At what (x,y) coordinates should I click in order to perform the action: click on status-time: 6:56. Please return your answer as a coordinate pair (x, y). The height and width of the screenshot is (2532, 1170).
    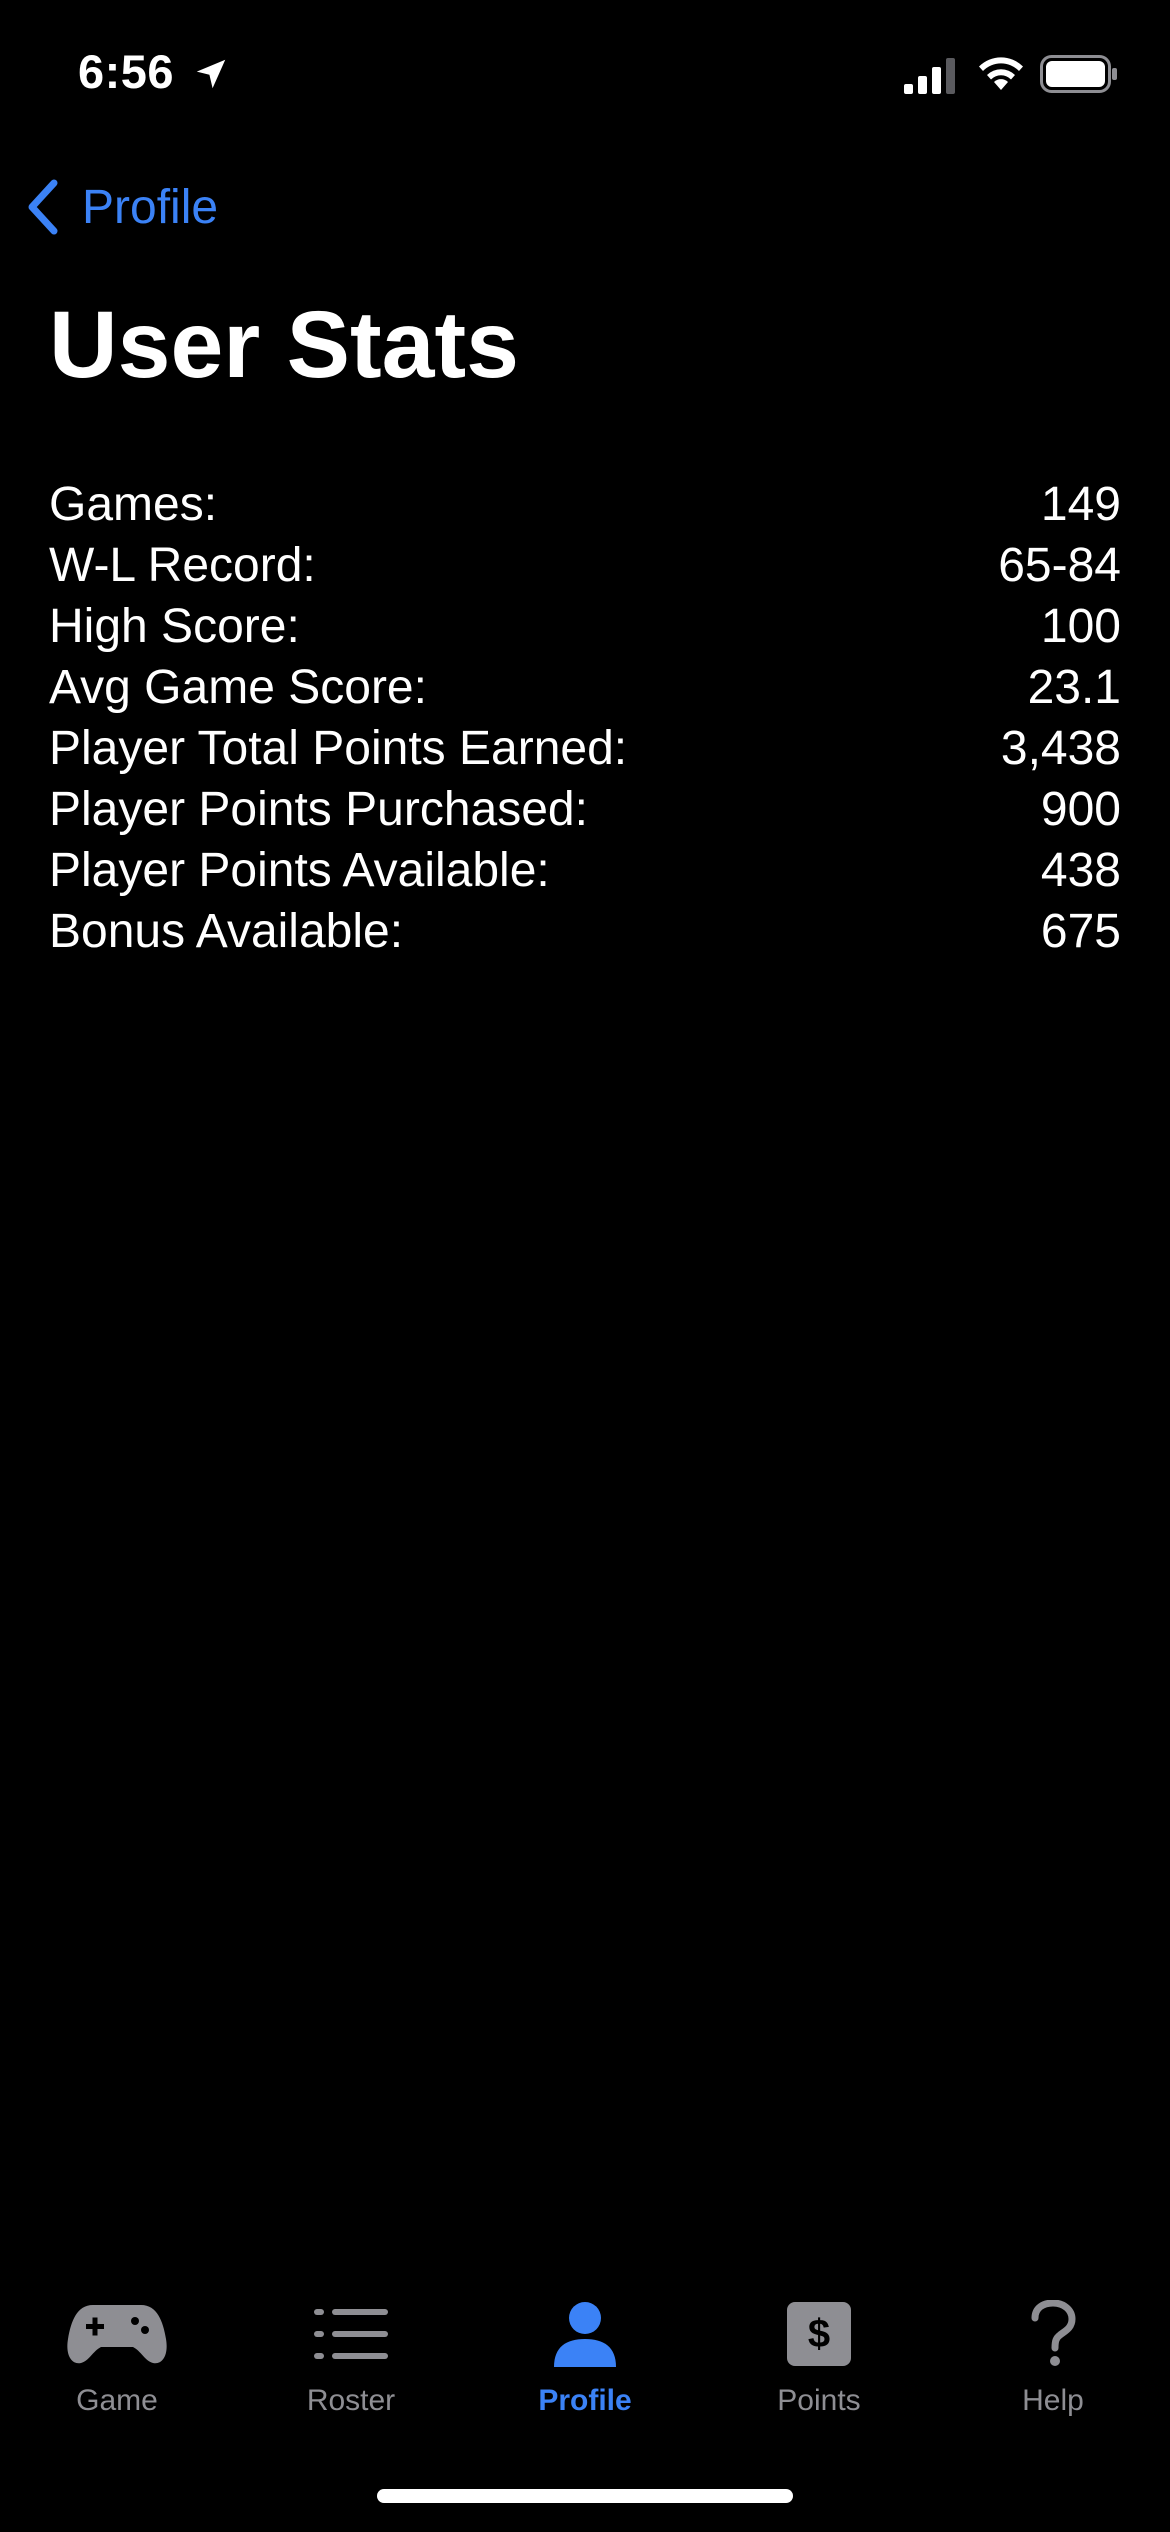
    Looking at the image, I should click on (126, 71).